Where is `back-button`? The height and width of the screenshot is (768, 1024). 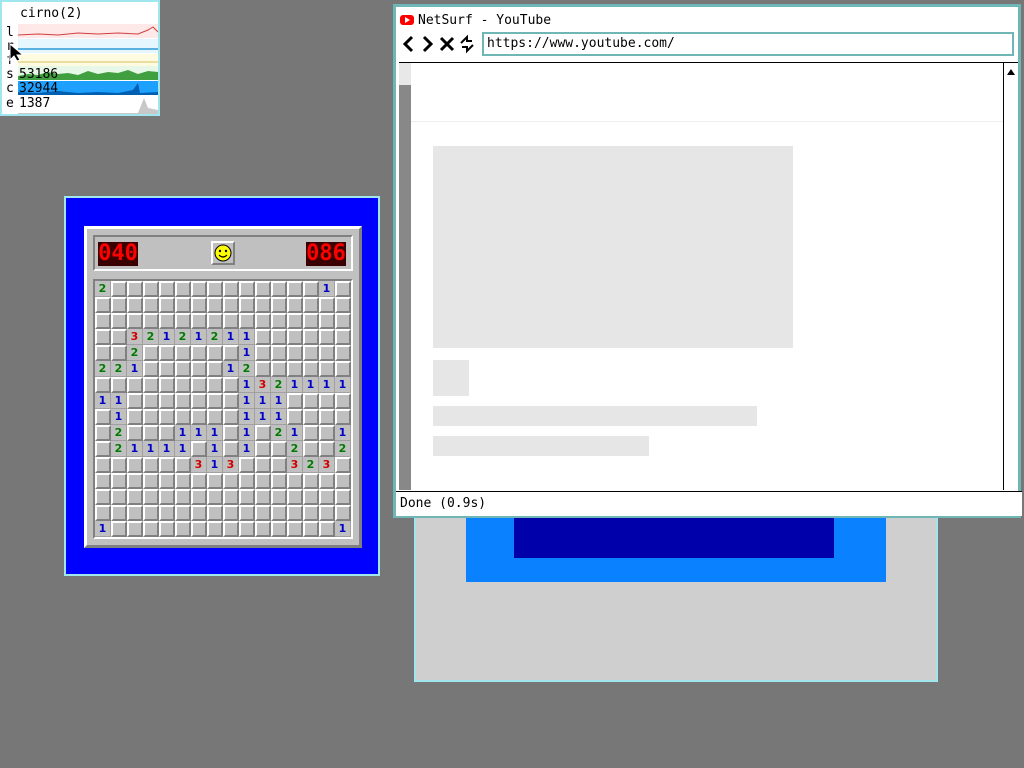
back-button is located at coordinates (409, 44).